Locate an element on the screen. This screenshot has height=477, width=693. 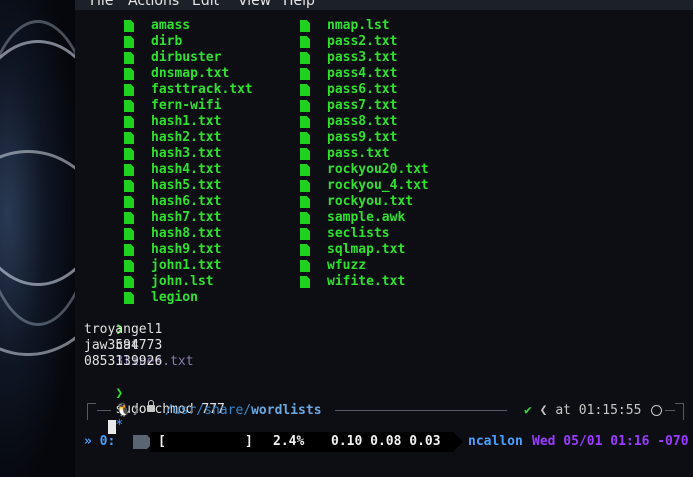
file-name: hash5.txt is located at coordinates (186, 186).